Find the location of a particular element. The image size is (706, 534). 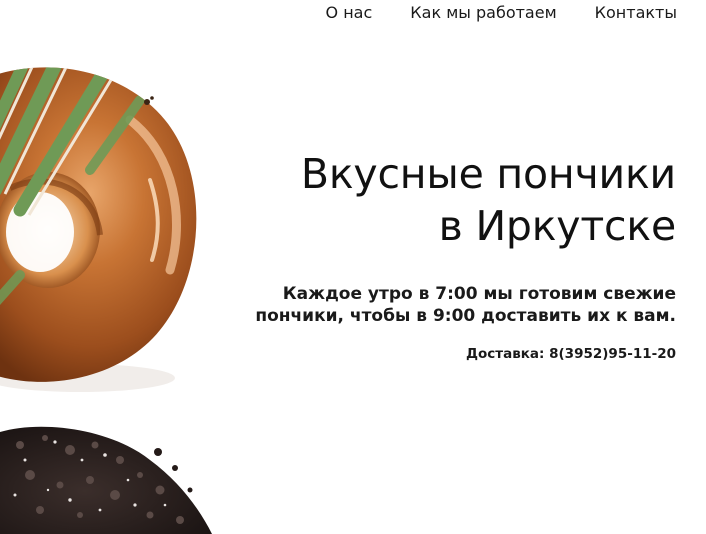

chocolate-cookie-donut-image is located at coordinates (106, 480).